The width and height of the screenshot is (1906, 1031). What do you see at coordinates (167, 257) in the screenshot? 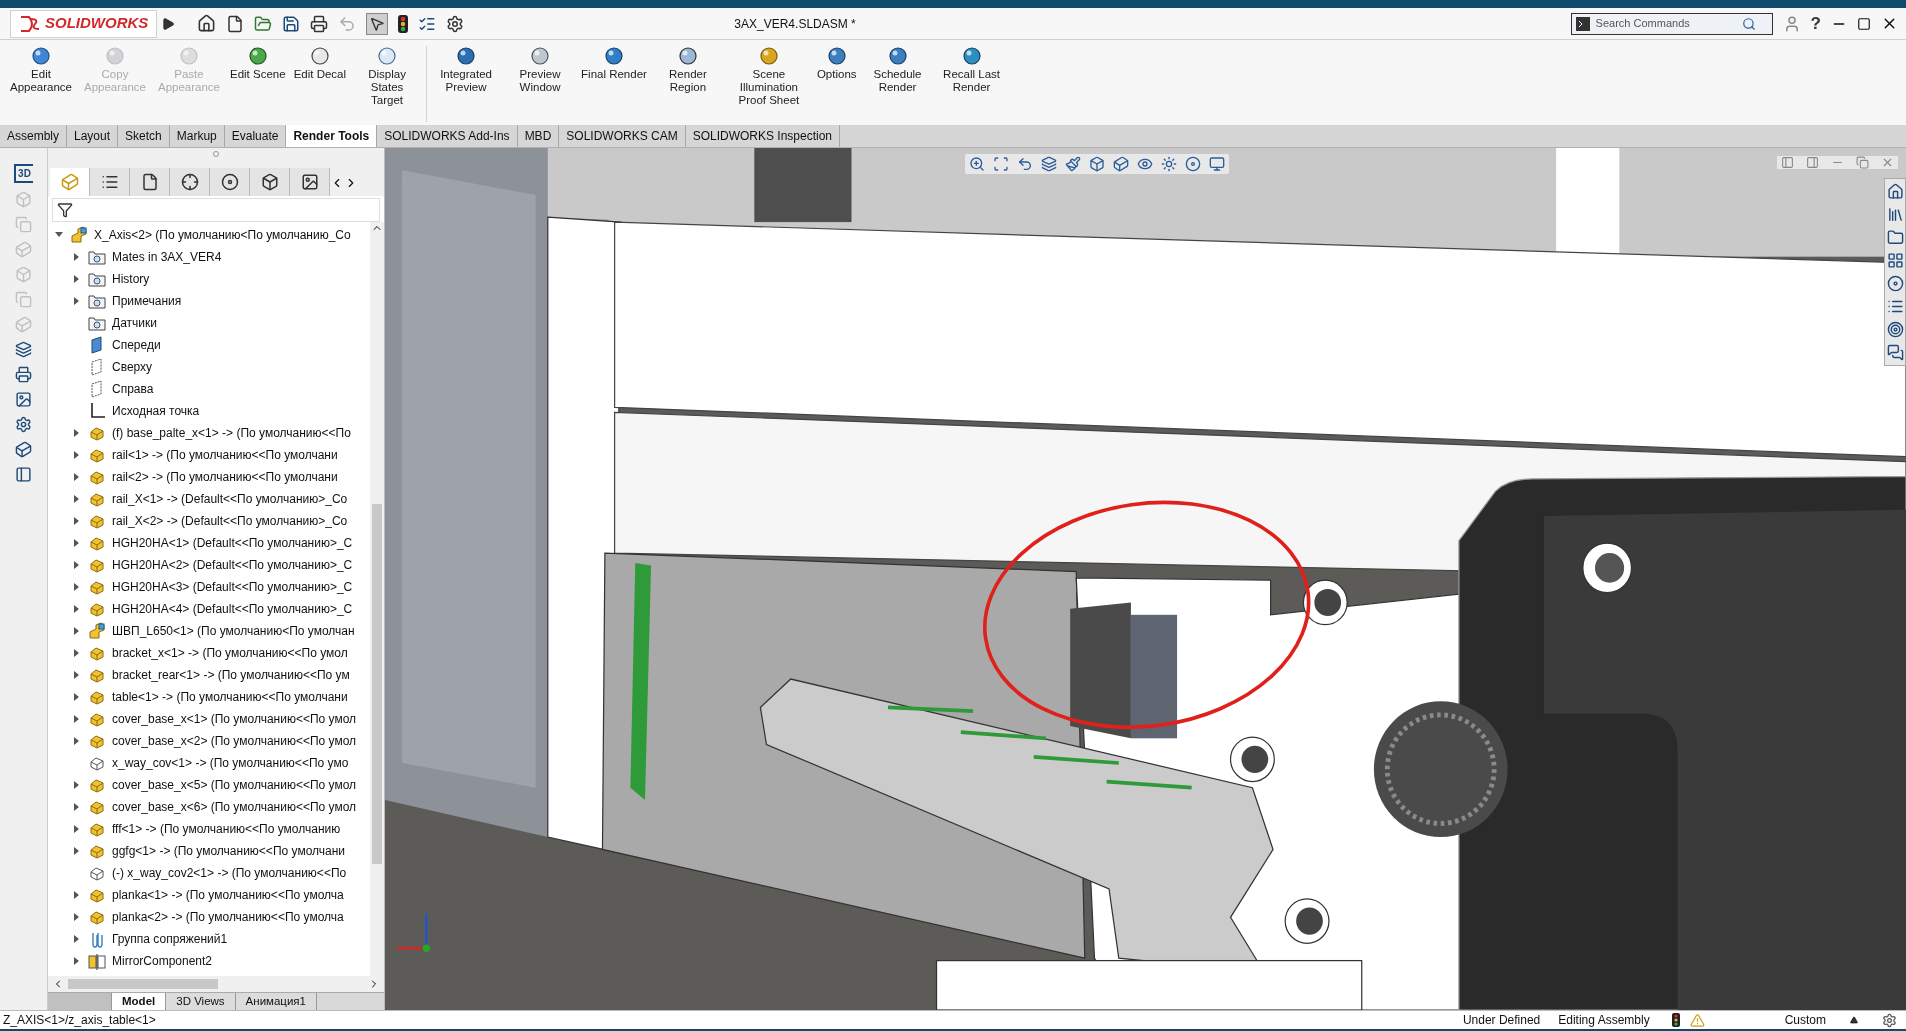
I see `tree-item: Mates in 3AX_VER4` at bounding box center [167, 257].